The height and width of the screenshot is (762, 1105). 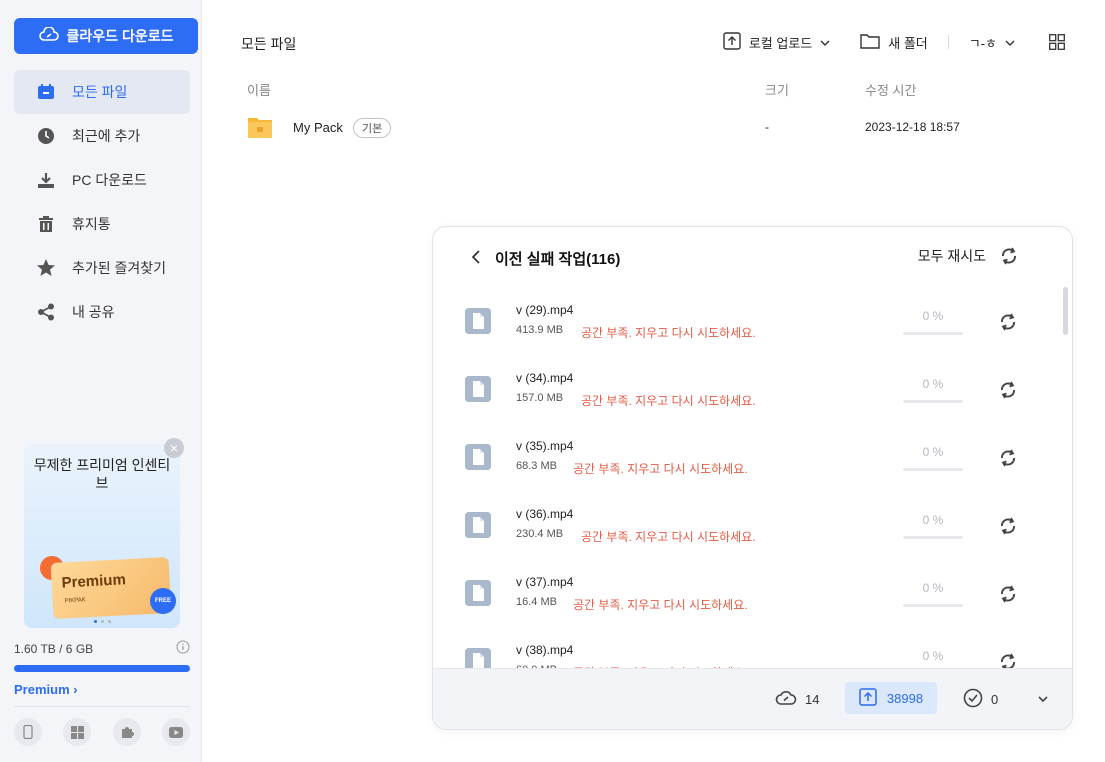 I want to click on task-file-size: 68.3 MB, so click(x=536, y=466).